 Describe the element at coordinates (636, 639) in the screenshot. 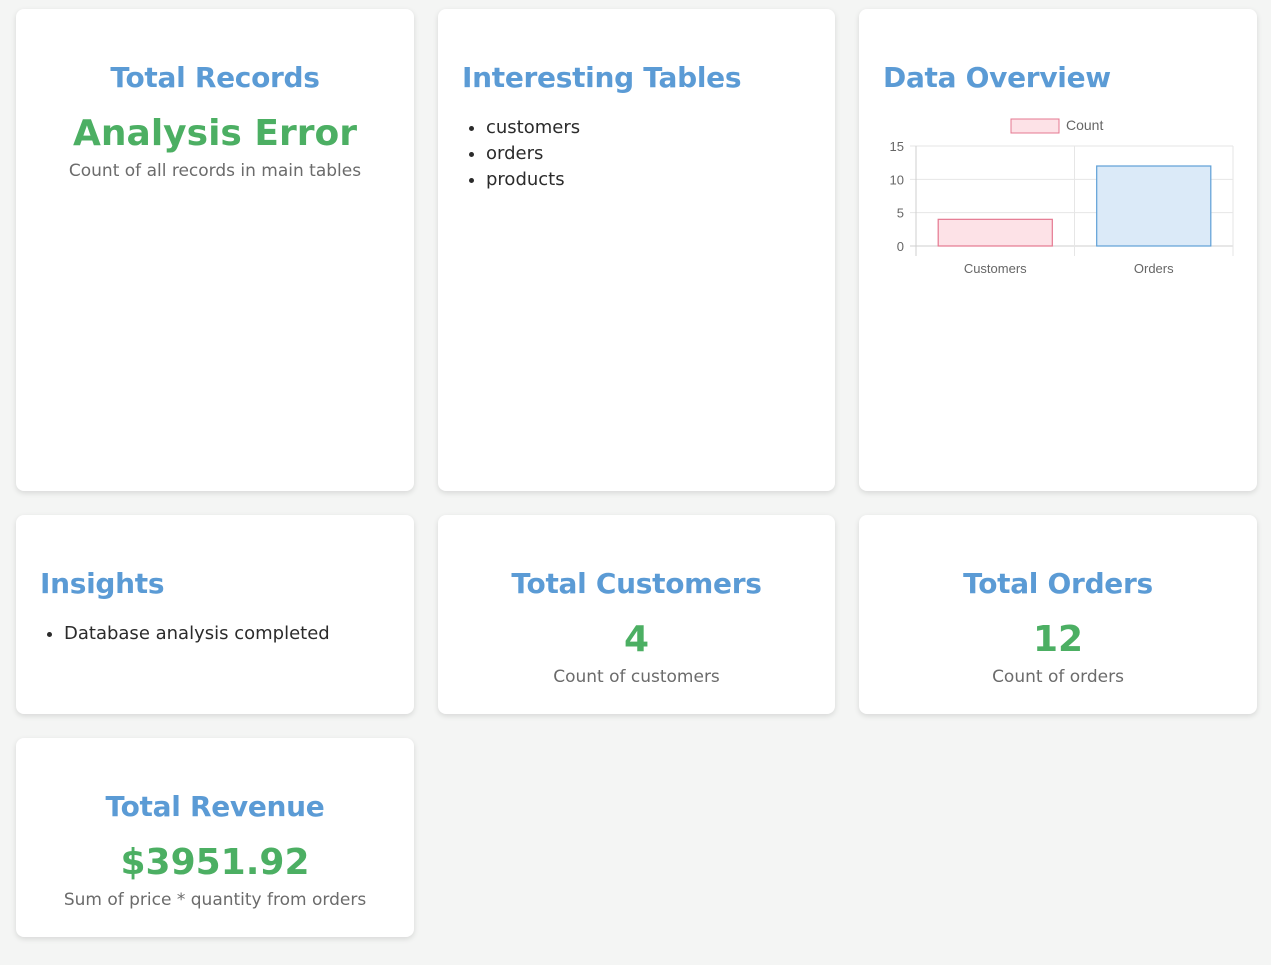

I see `metric-value: 4` at that location.